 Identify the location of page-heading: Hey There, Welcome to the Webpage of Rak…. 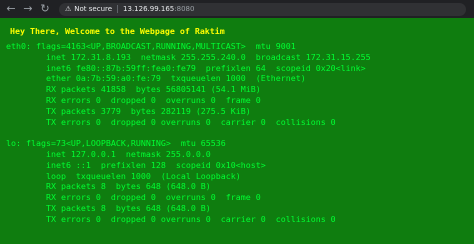
(117, 31).